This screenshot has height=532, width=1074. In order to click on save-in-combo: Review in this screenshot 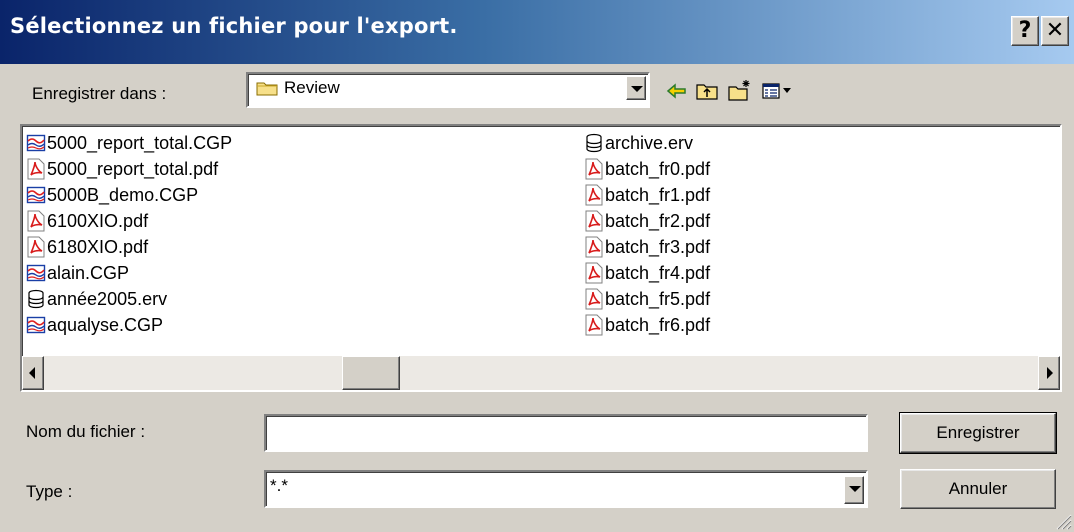, I will do `click(448, 90)`.